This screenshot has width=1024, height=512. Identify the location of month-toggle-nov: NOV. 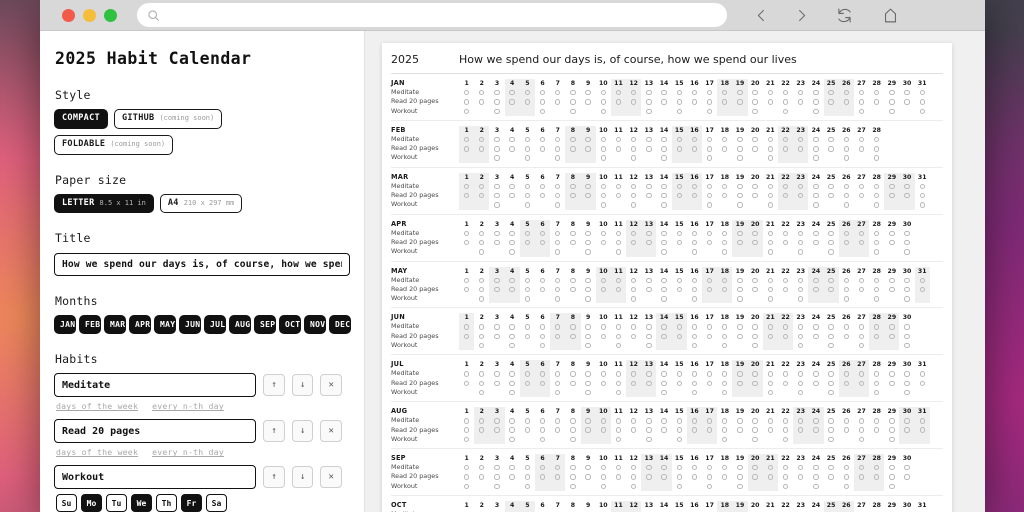
(315, 325).